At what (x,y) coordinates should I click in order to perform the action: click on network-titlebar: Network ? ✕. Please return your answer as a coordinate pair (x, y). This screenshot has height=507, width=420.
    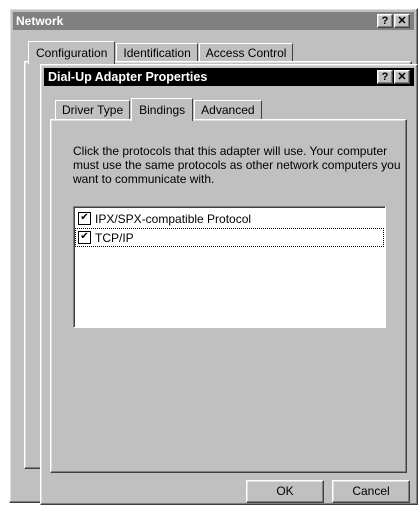
    Looking at the image, I should click on (213, 21).